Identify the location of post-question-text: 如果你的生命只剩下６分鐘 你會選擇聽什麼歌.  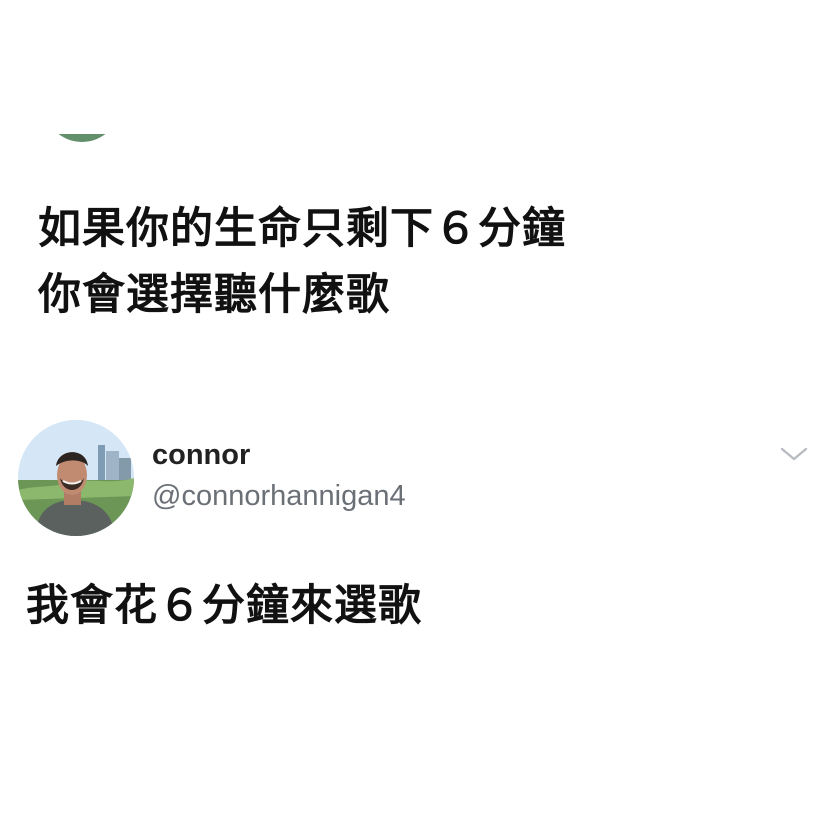
(302, 262).